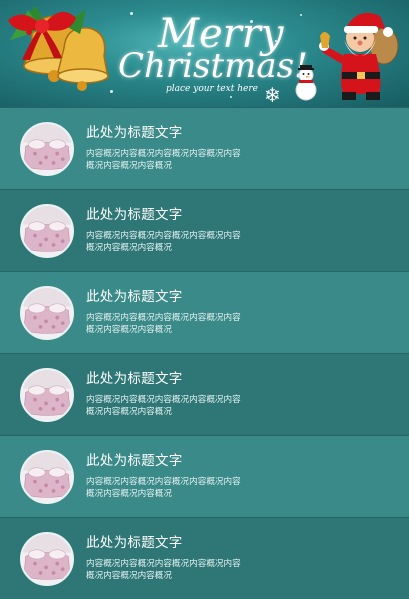  I want to click on greeting-text: Merry Christmas! place your text here, so click(213, 52).